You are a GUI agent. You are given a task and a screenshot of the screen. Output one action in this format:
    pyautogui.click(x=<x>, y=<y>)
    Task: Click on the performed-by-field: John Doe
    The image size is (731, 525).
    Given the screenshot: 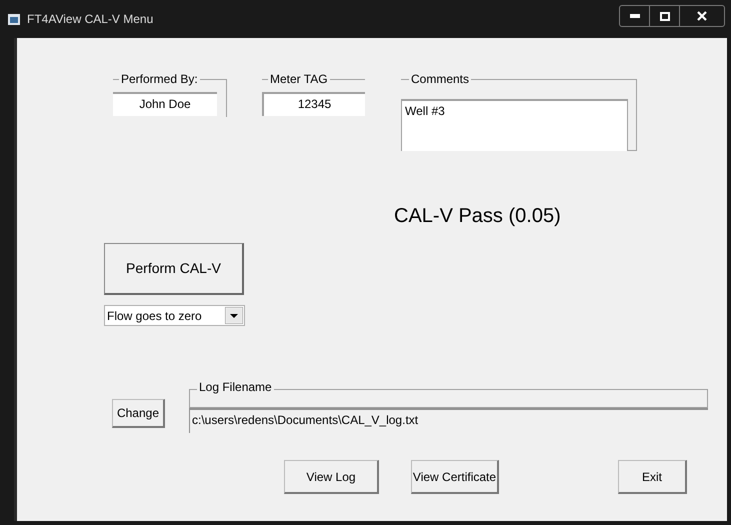 What is the action you would take?
    pyautogui.click(x=165, y=104)
    